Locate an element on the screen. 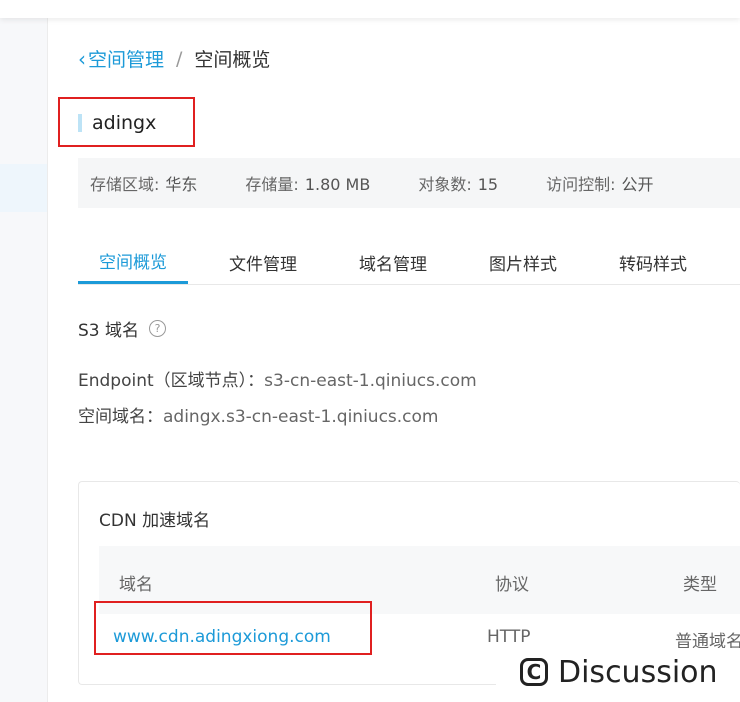  bucket-title: adingx is located at coordinates (117, 123).